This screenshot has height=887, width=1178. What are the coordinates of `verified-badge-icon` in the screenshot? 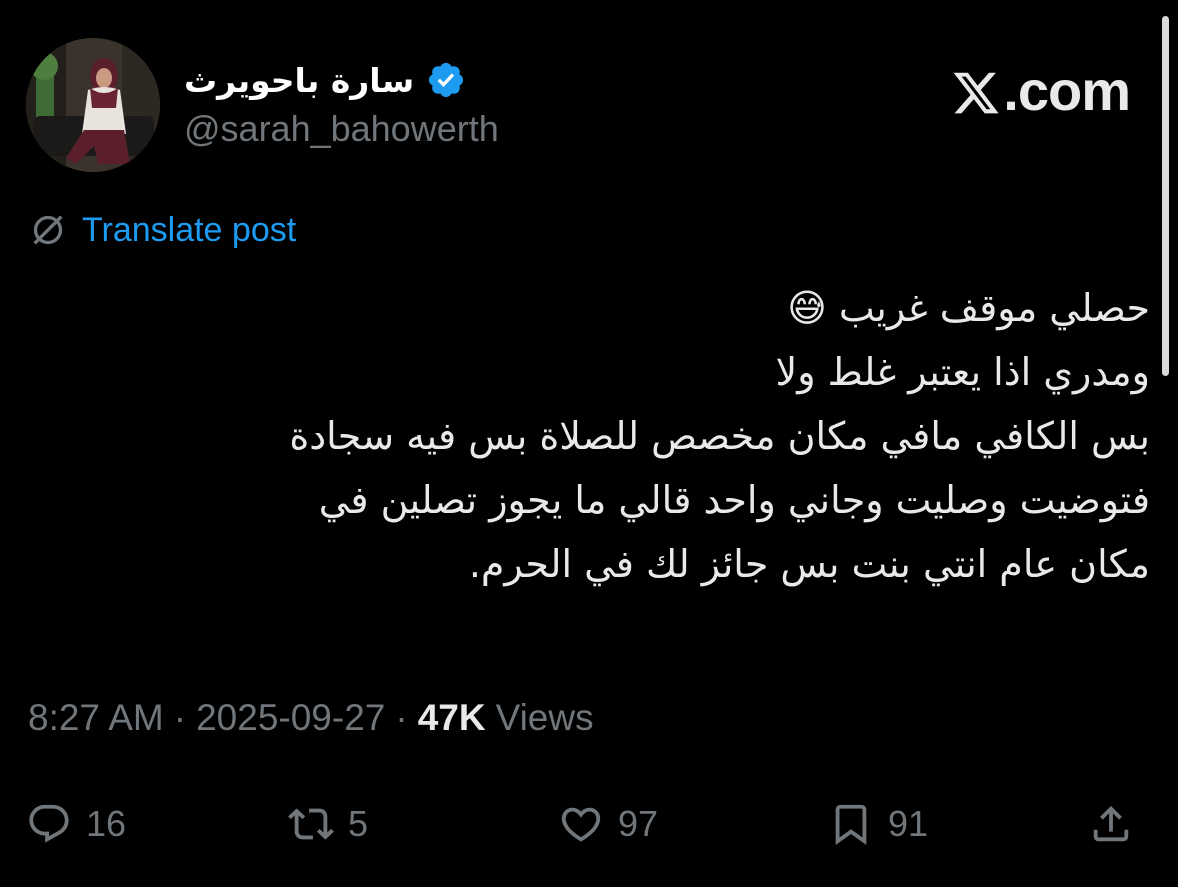 It's located at (446, 80).